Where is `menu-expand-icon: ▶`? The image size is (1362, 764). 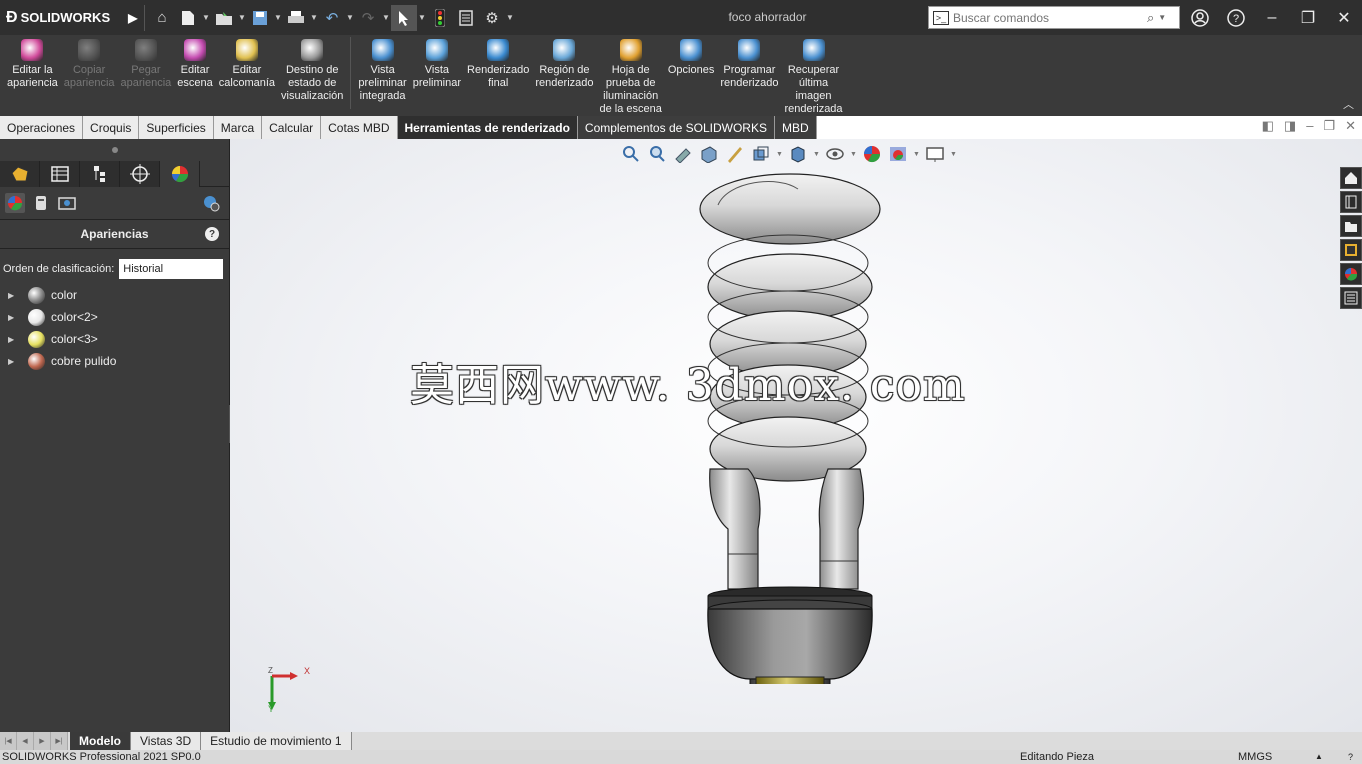 menu-expand-icon: ▶ is located at coordinates (132, 18).